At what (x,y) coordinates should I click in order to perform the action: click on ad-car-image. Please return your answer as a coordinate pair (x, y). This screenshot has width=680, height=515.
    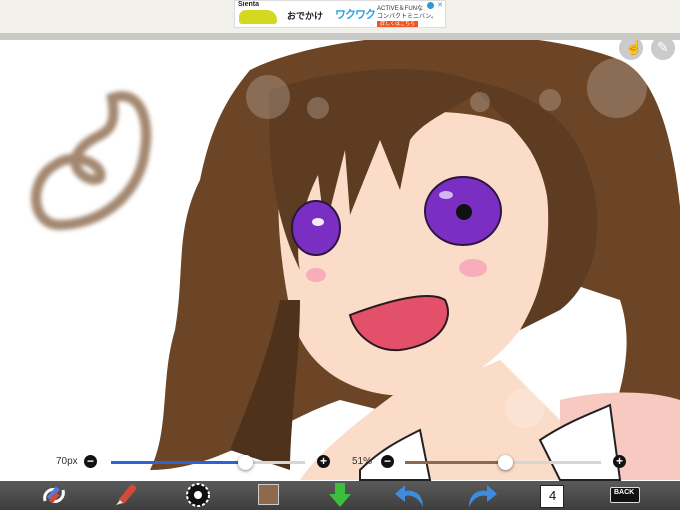
    Looking at the image, I should click on (258, 17).